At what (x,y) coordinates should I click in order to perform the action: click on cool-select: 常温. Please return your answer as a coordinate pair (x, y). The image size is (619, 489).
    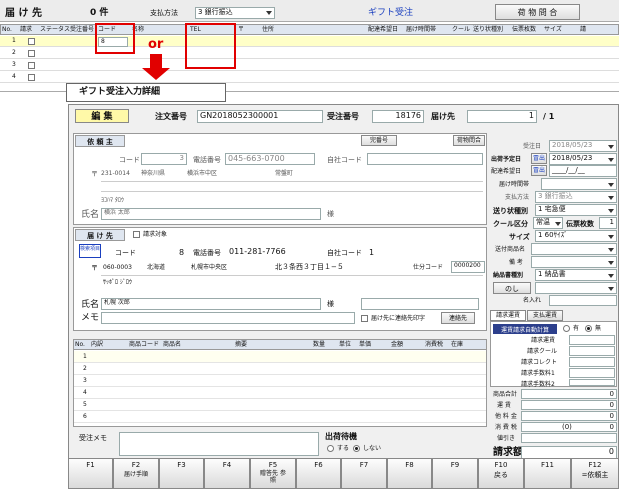
    Looking at the image, I should click on (548, 223).